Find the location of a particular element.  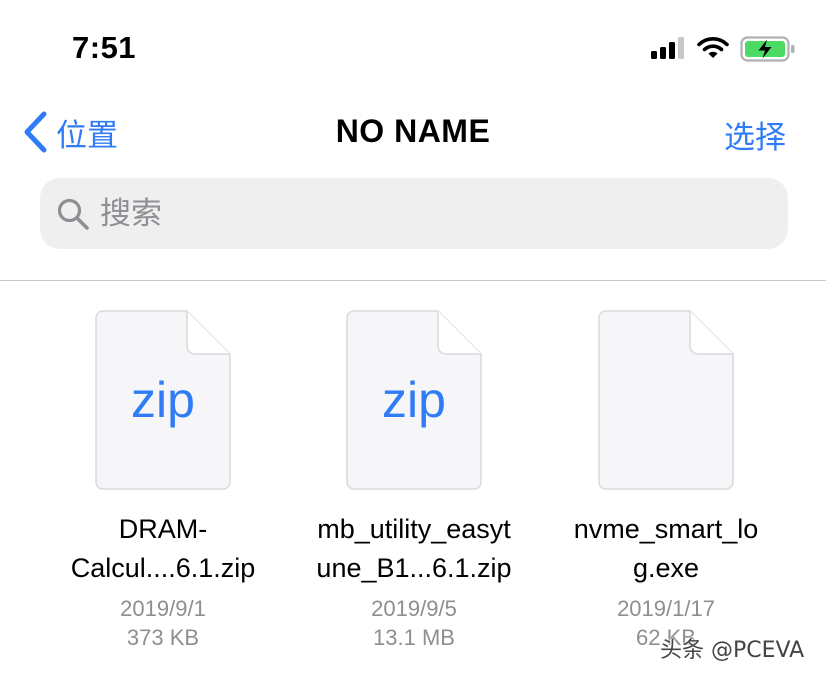

file-name: DRAM- Calcul....6.1.zip is located at coordinates (163, 548).